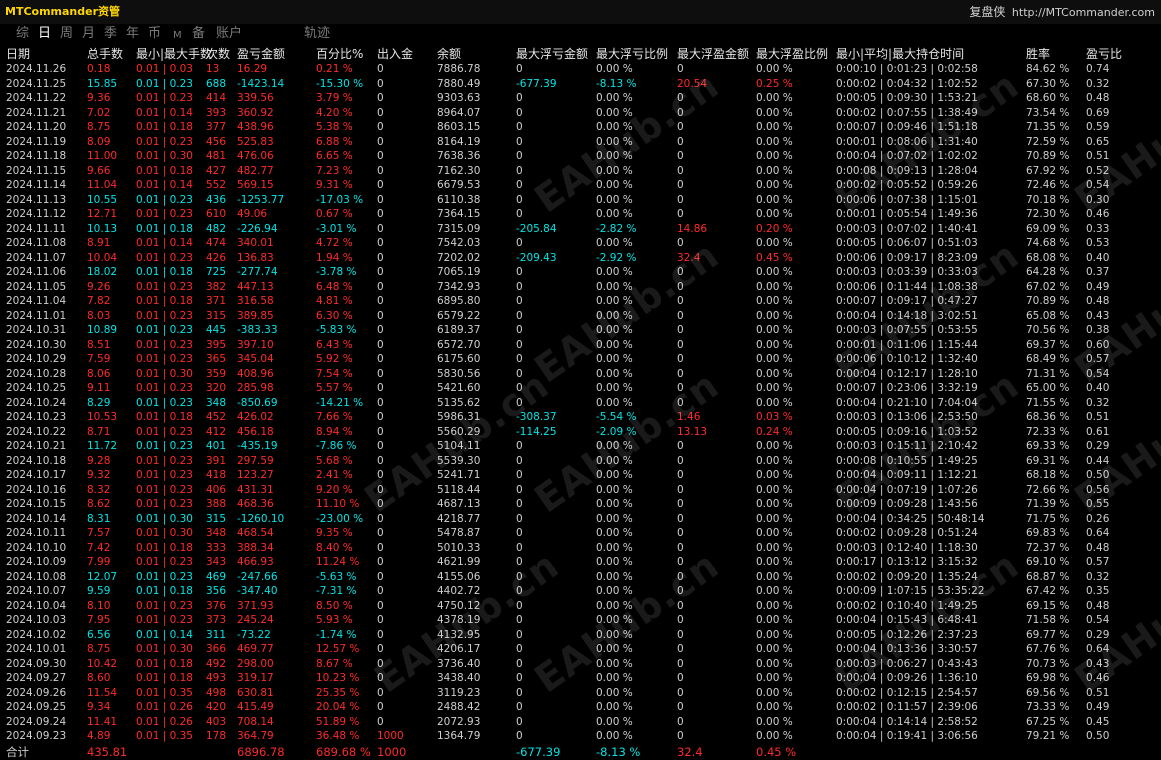  What do you see at coordinates (1048, 663) in the screenshot?
I see `cell-win-rate: 70.73 %` at bounding box center [1048, 663].